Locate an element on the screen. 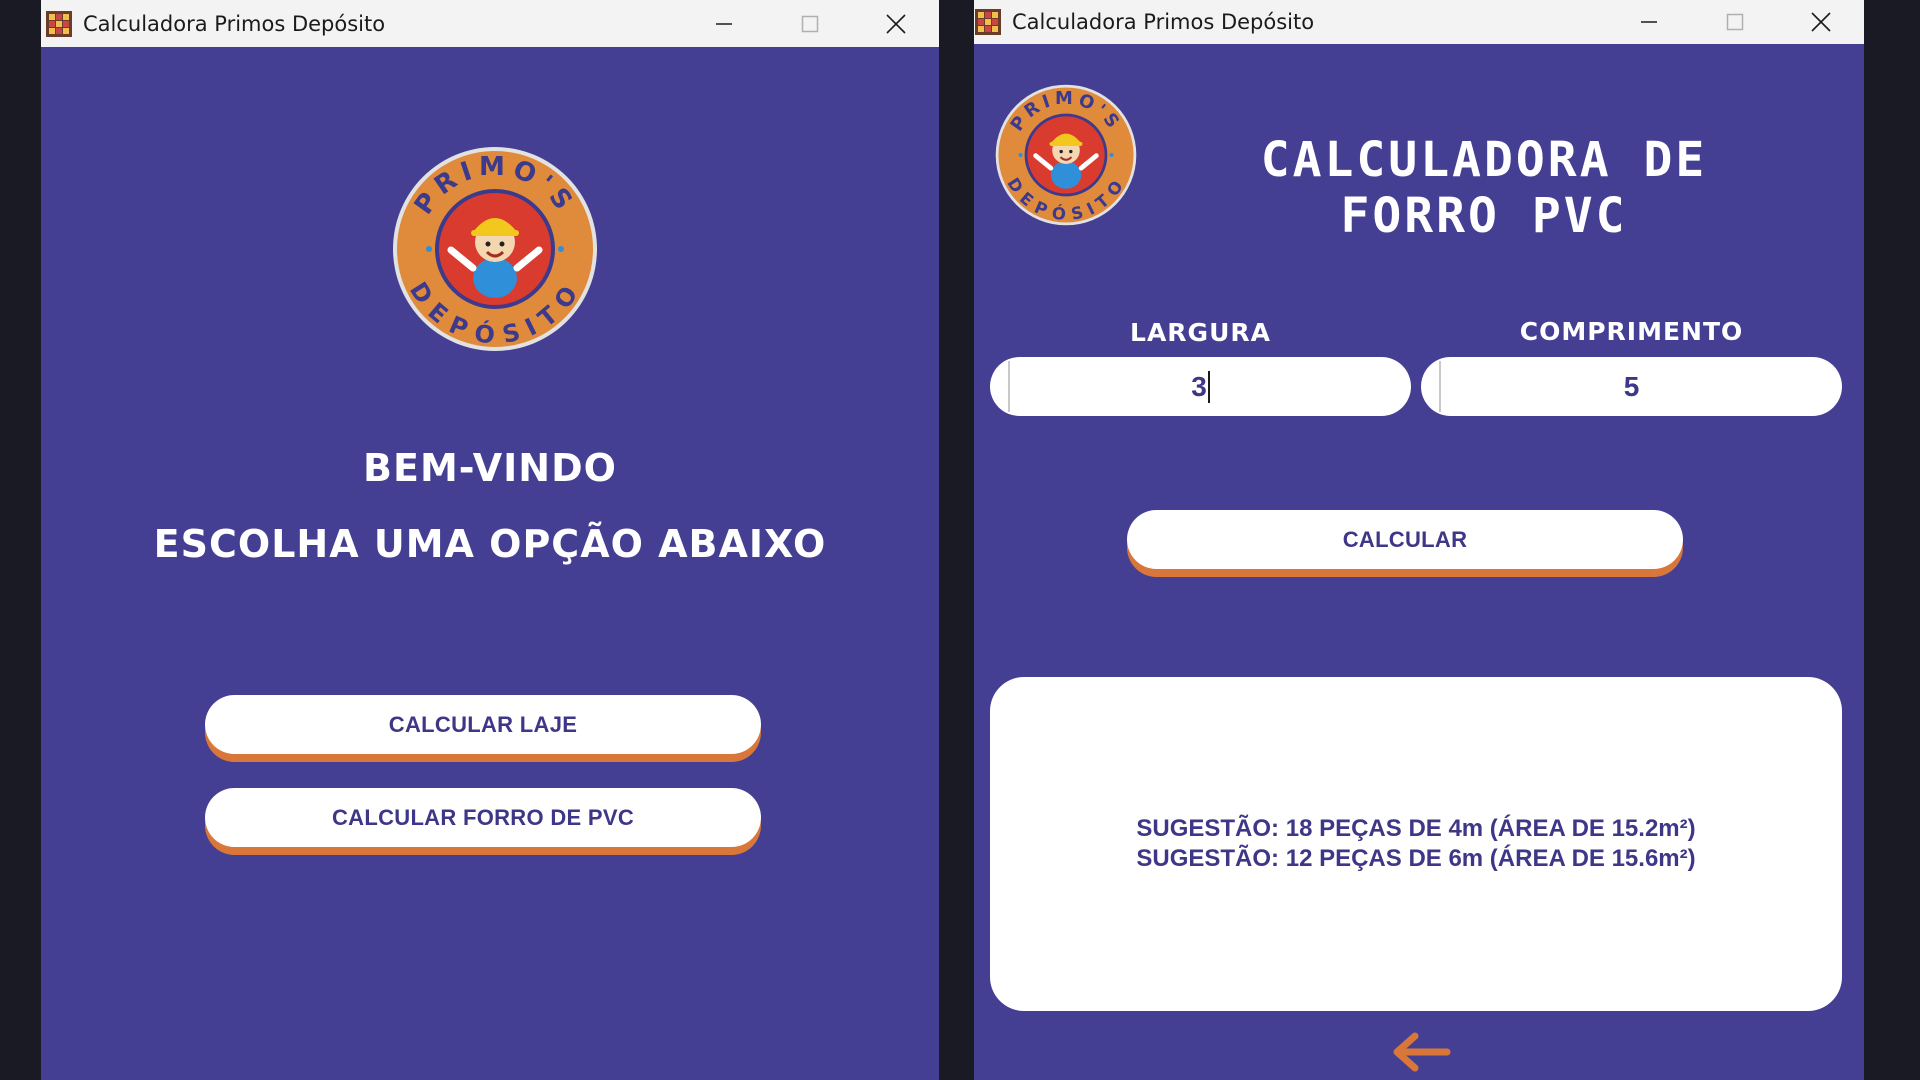 Image resolution: width=1920 pixels, height=1080 pixels. calcular-laje-button: CALCULAR LAJE is located at coordinates (483, 724).